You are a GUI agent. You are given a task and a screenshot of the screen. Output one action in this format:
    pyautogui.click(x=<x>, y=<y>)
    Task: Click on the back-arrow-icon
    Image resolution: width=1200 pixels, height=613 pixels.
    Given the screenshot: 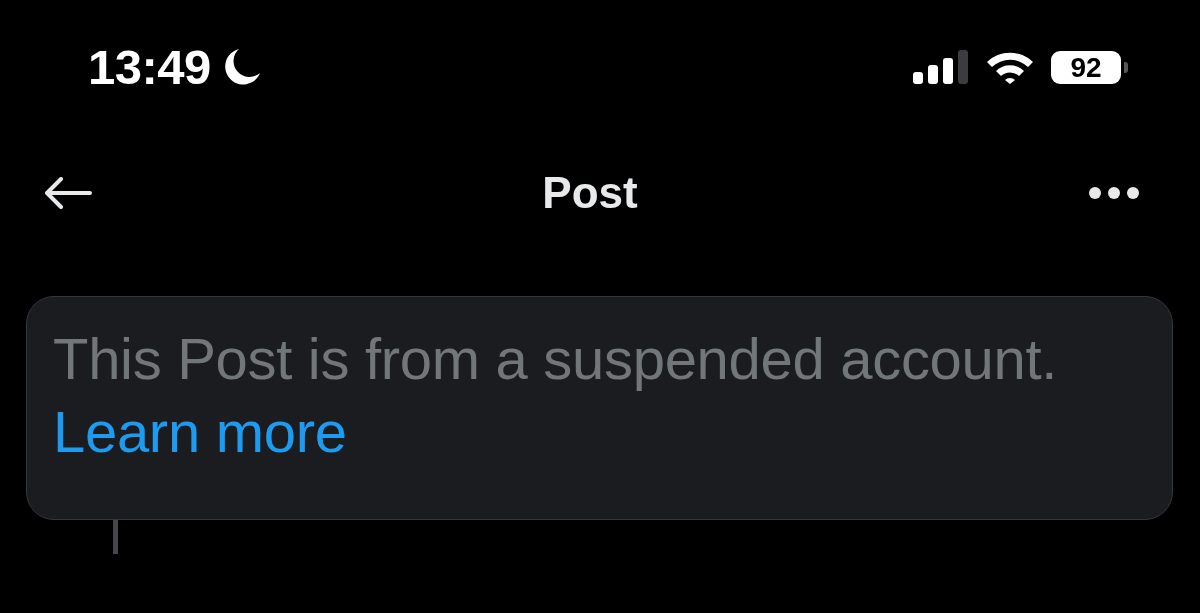 What is the action you would take?
    pyautogui.click(x=68, y=193)
    